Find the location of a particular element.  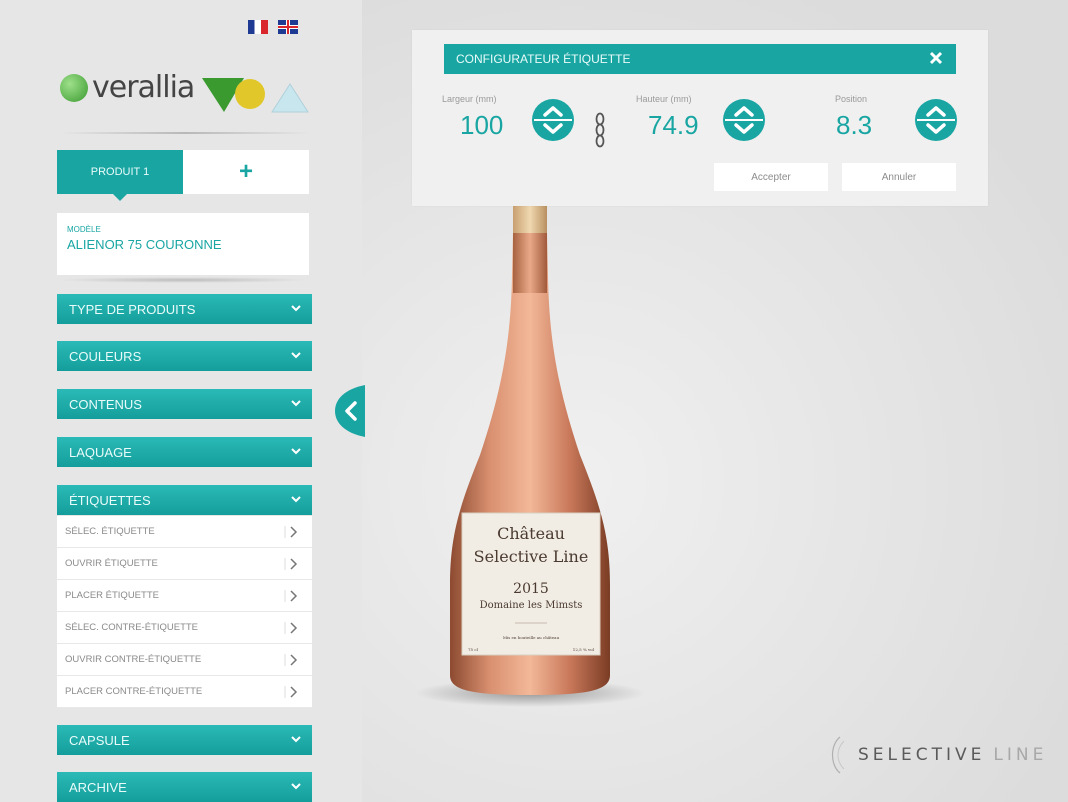

tab-product-1: PRODUIT 1 is located at coordinates (120, 175).